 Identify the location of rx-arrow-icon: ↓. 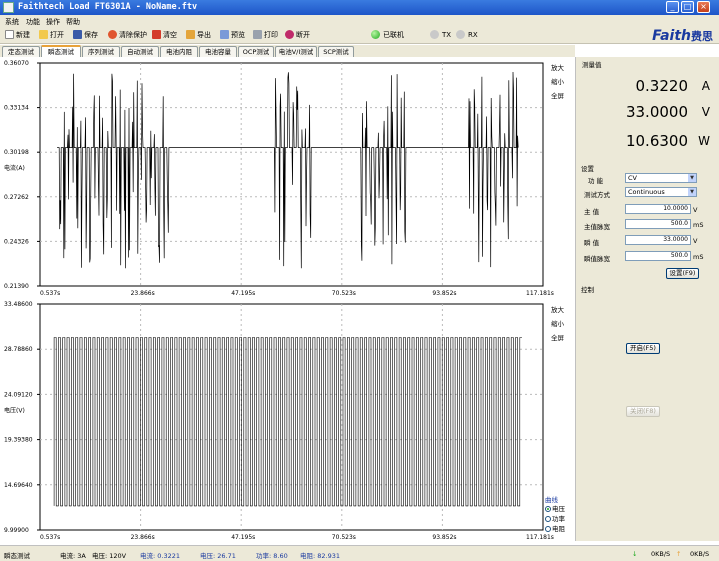
(635, 554).